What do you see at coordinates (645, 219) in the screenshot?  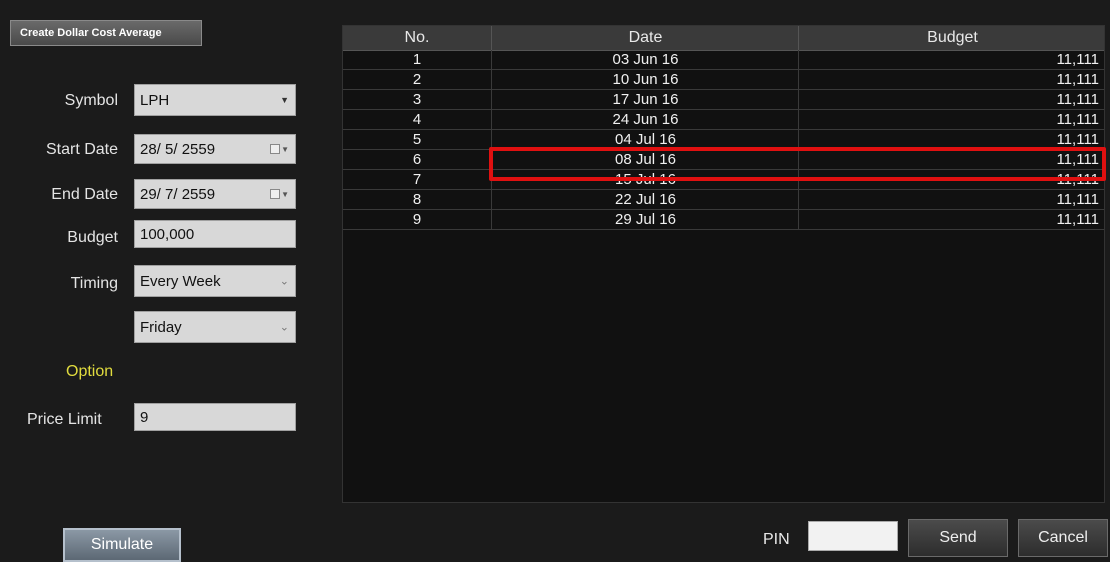 I see `cell-date: 29 Jul 16` at bounding box center [645, 219].